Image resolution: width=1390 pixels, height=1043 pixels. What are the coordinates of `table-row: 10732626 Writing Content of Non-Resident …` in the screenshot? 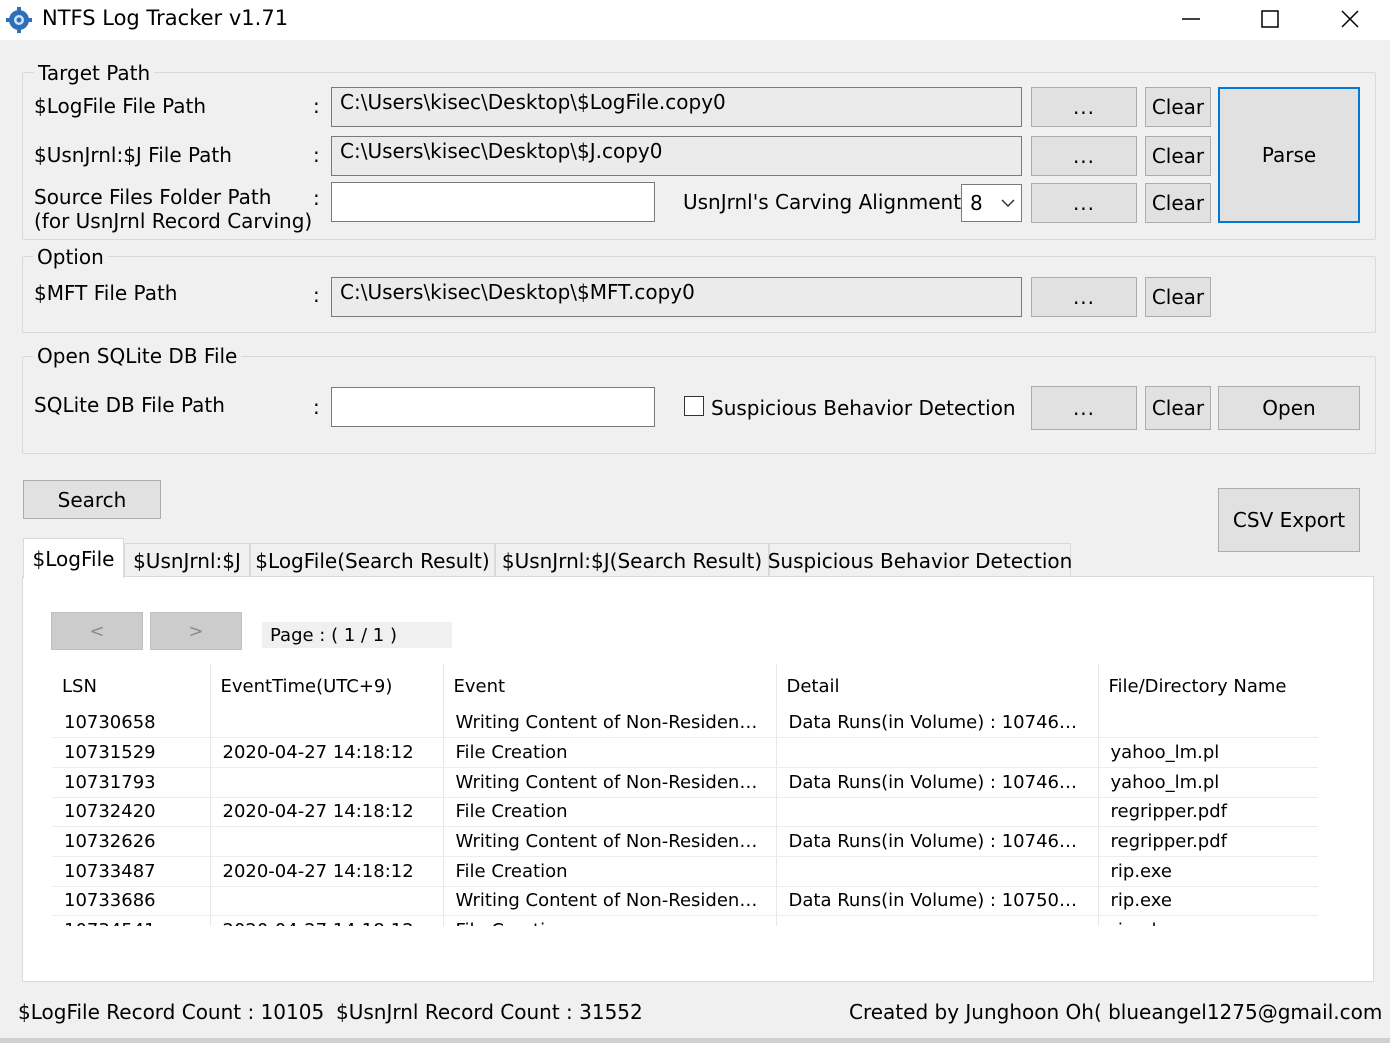 It's located at (685, 841).